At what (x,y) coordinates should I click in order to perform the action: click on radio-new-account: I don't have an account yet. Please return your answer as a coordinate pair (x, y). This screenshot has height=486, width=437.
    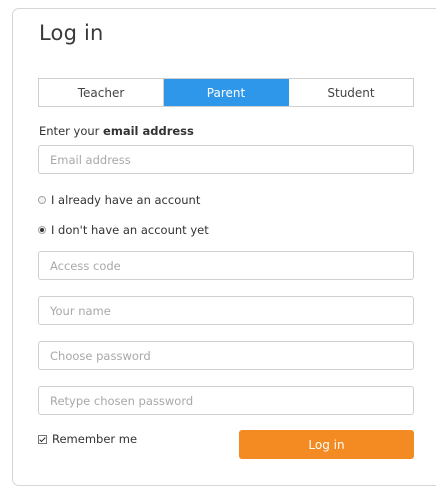
    Looking at the image, I should click on (123, 230).